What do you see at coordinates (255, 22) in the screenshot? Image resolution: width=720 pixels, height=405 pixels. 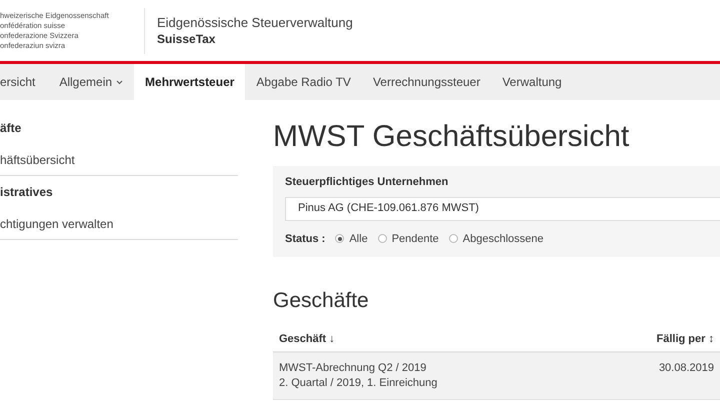 I see `agency-name: Eidgenössische Steuerverwaltung` at bounding box center [255, 22].